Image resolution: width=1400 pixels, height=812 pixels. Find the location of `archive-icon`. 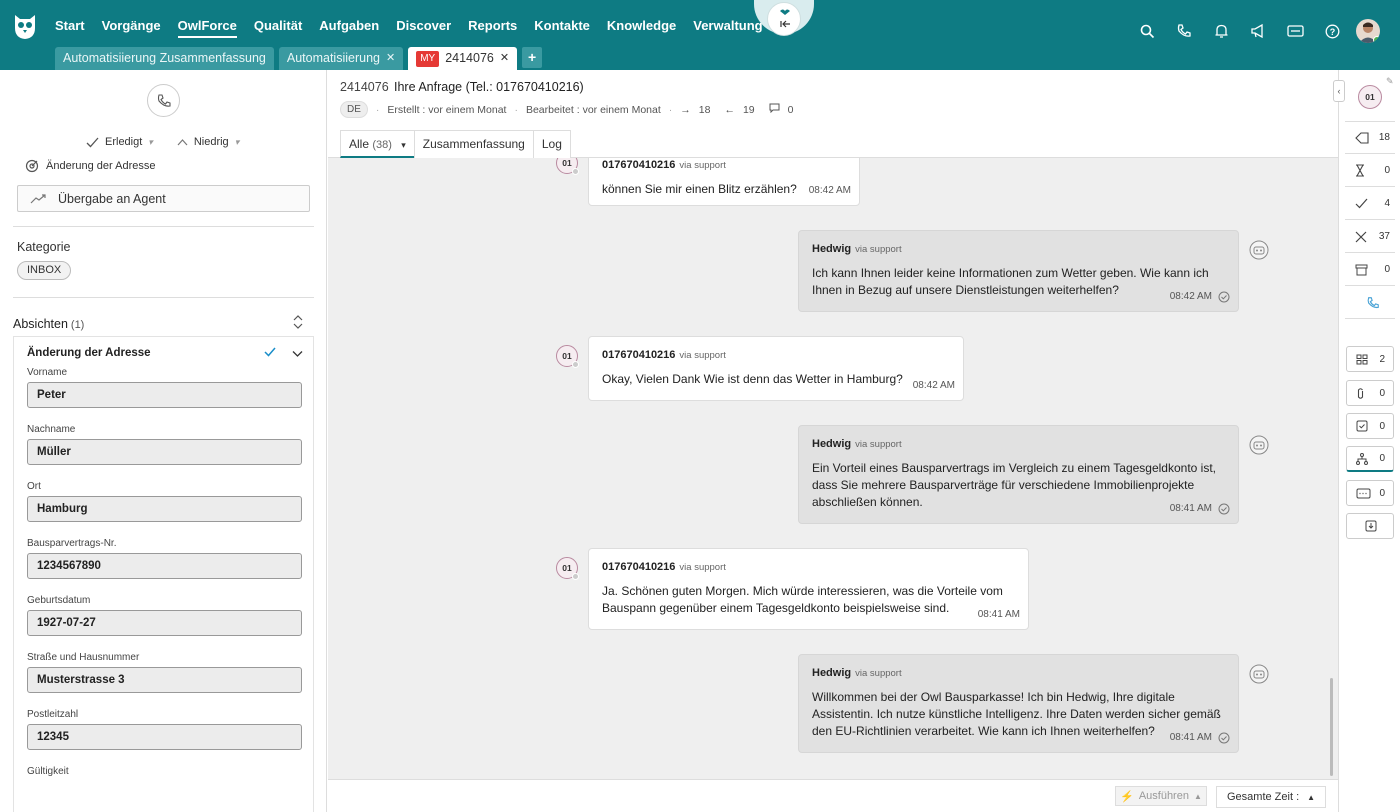

archive-icon is located at coordinates (1361, 269).